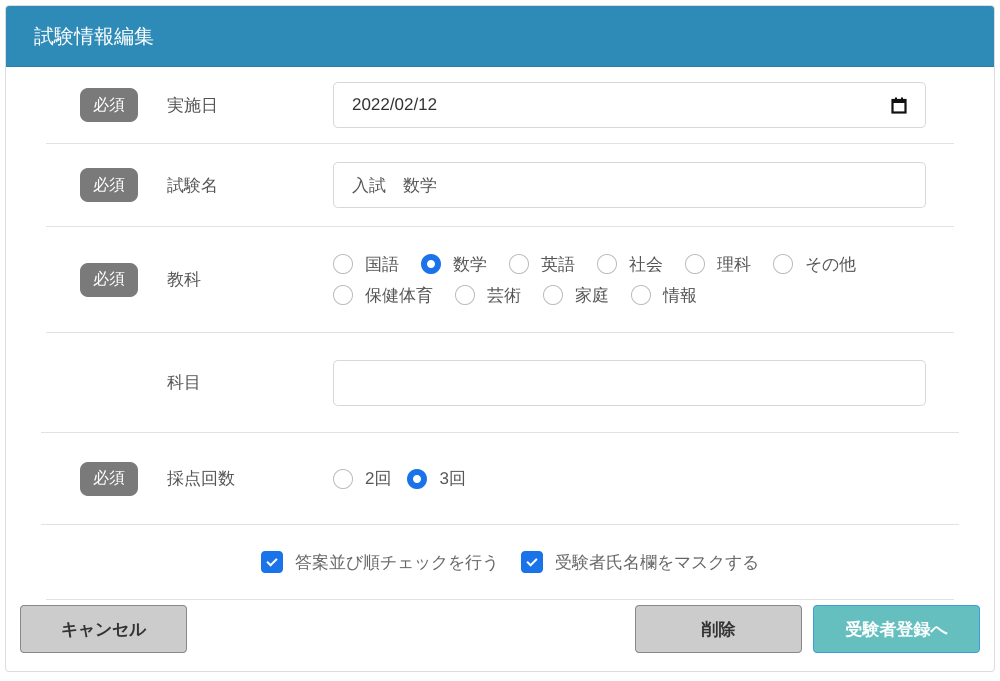 Image resolution: width=1000 pixels, height=681 pixels. I want to click on field-label: 試験名, so click(193, 185).